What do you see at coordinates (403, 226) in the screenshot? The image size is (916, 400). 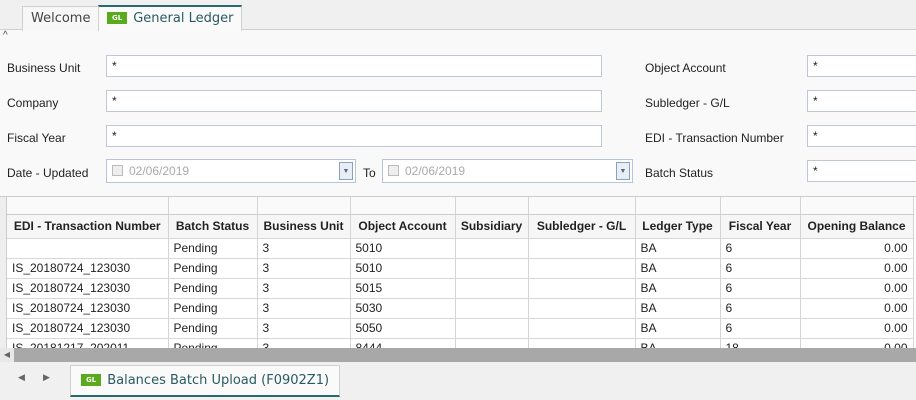 I see `column-header: Object Account` at bounding box center [403, 226].